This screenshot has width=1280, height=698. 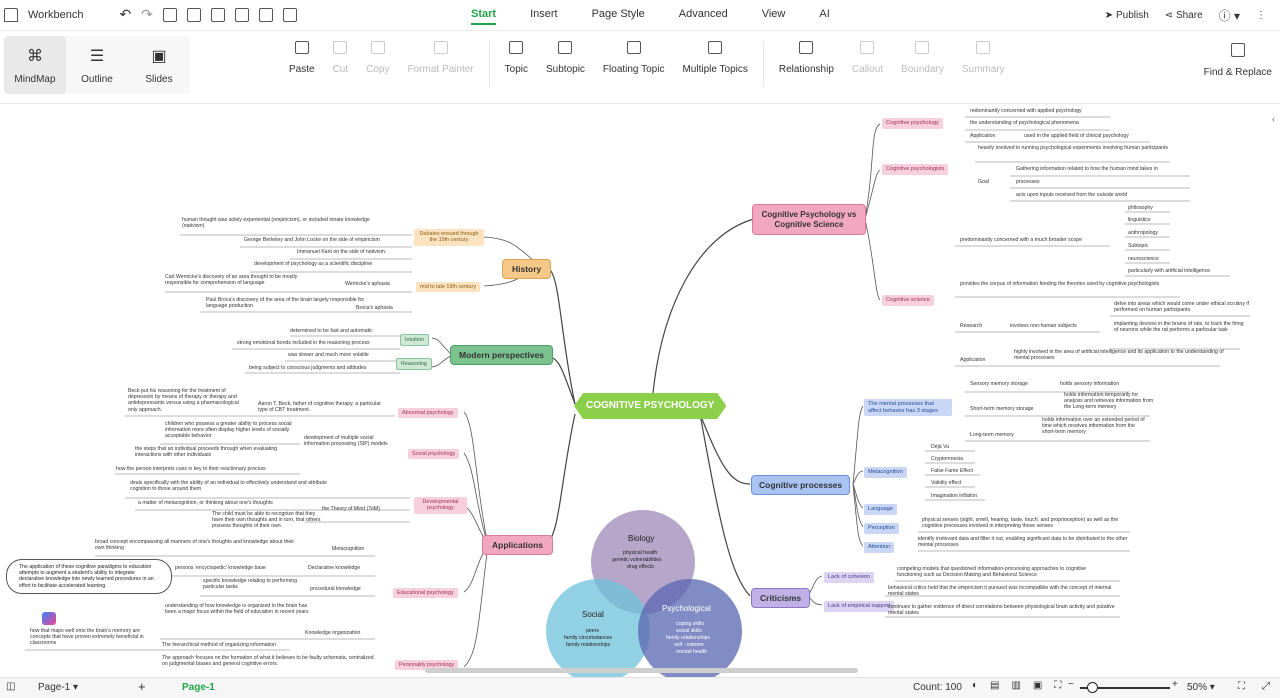 I want to click on paste-button: Paste, so click(x=302, y=64).